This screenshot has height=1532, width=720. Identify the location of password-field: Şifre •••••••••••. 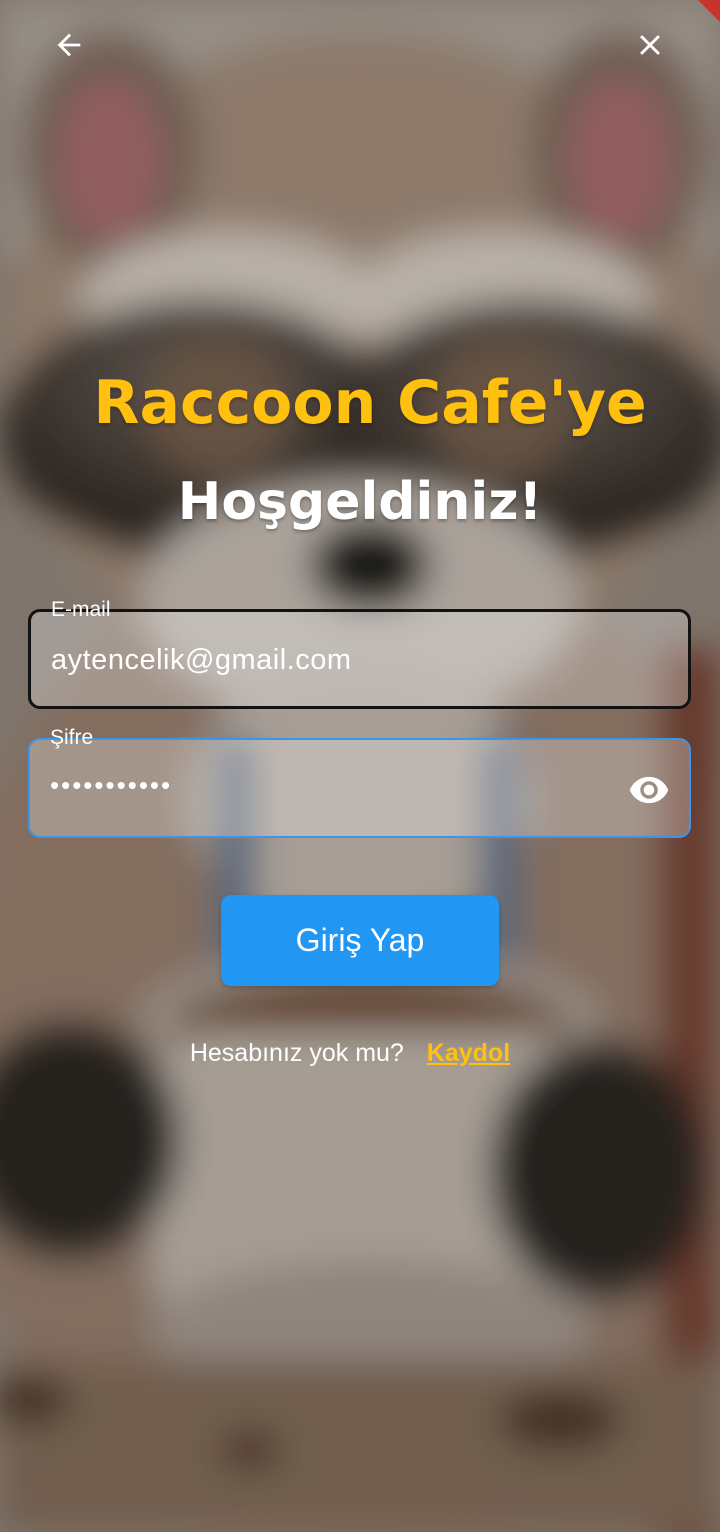
(359, 782).